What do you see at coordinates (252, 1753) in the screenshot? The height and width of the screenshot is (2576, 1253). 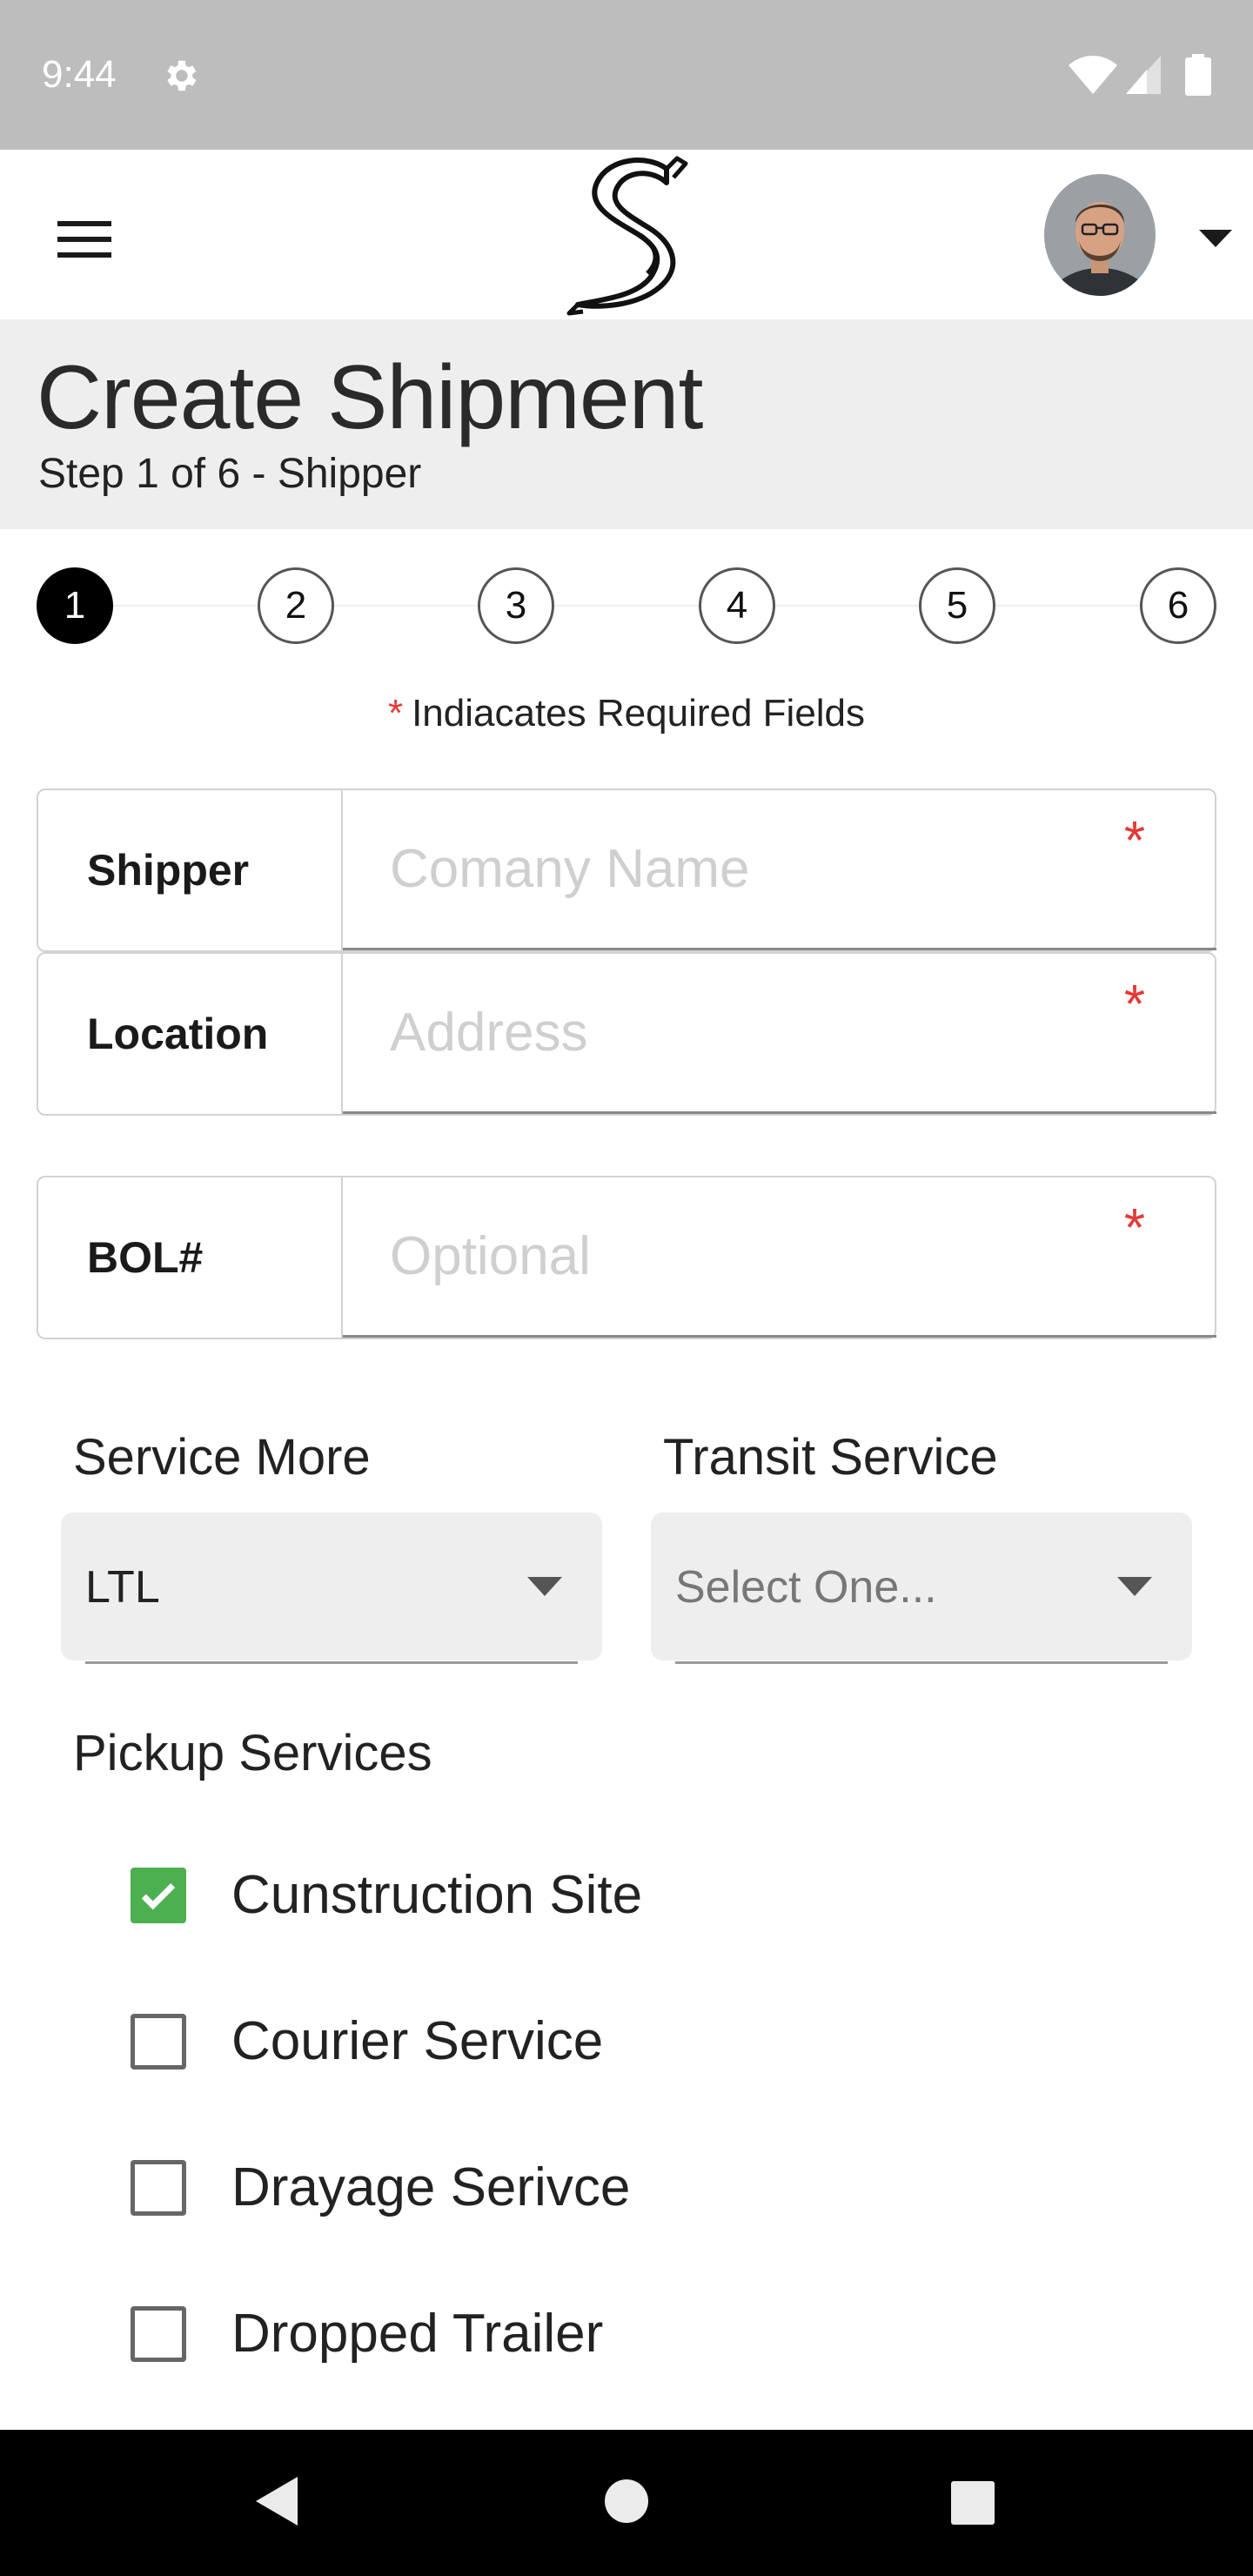 I see `pickup-services-title: Pickup Services` at bounding box center [252, 1753].